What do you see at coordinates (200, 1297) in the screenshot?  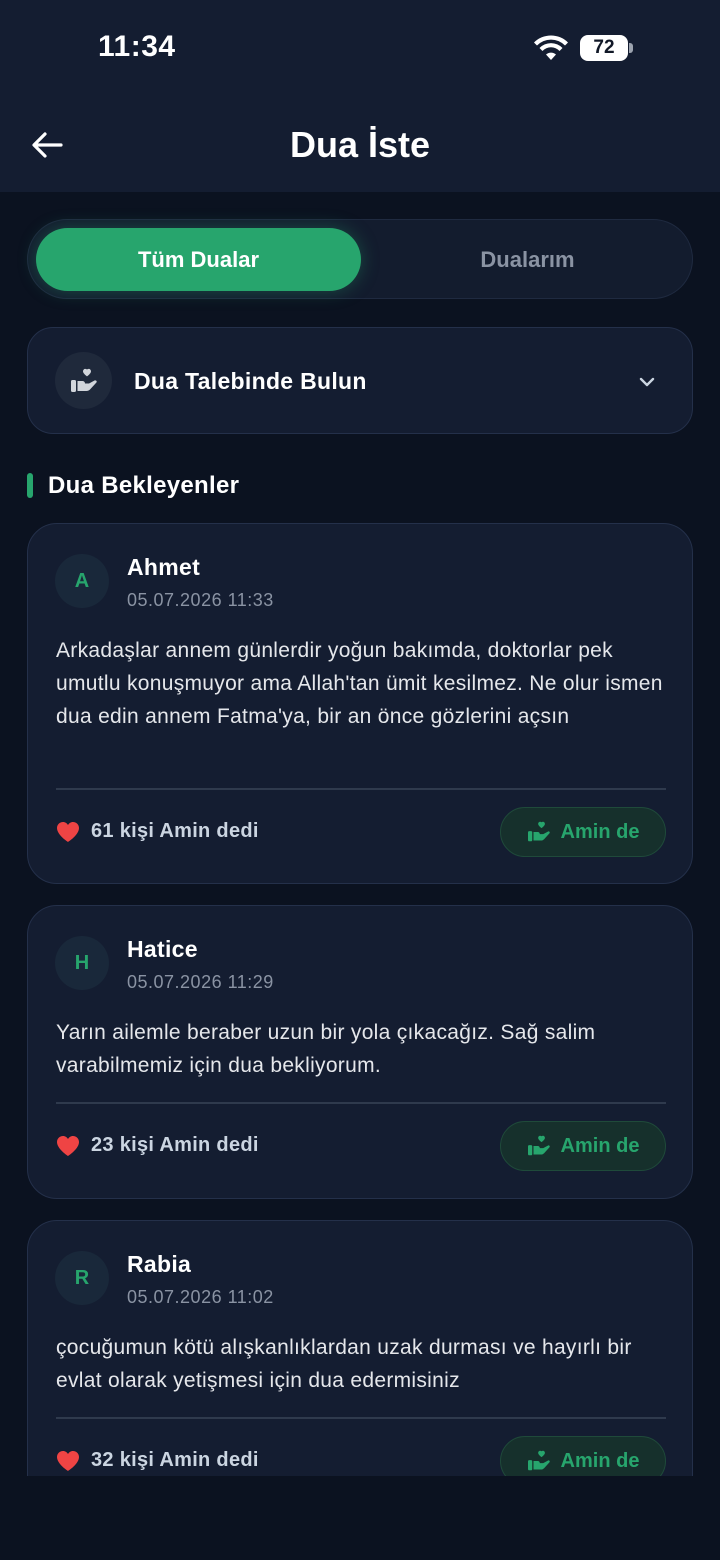 I see `prayer-date: 05.07.2026 11:02` at bounding box center [200, 1297].